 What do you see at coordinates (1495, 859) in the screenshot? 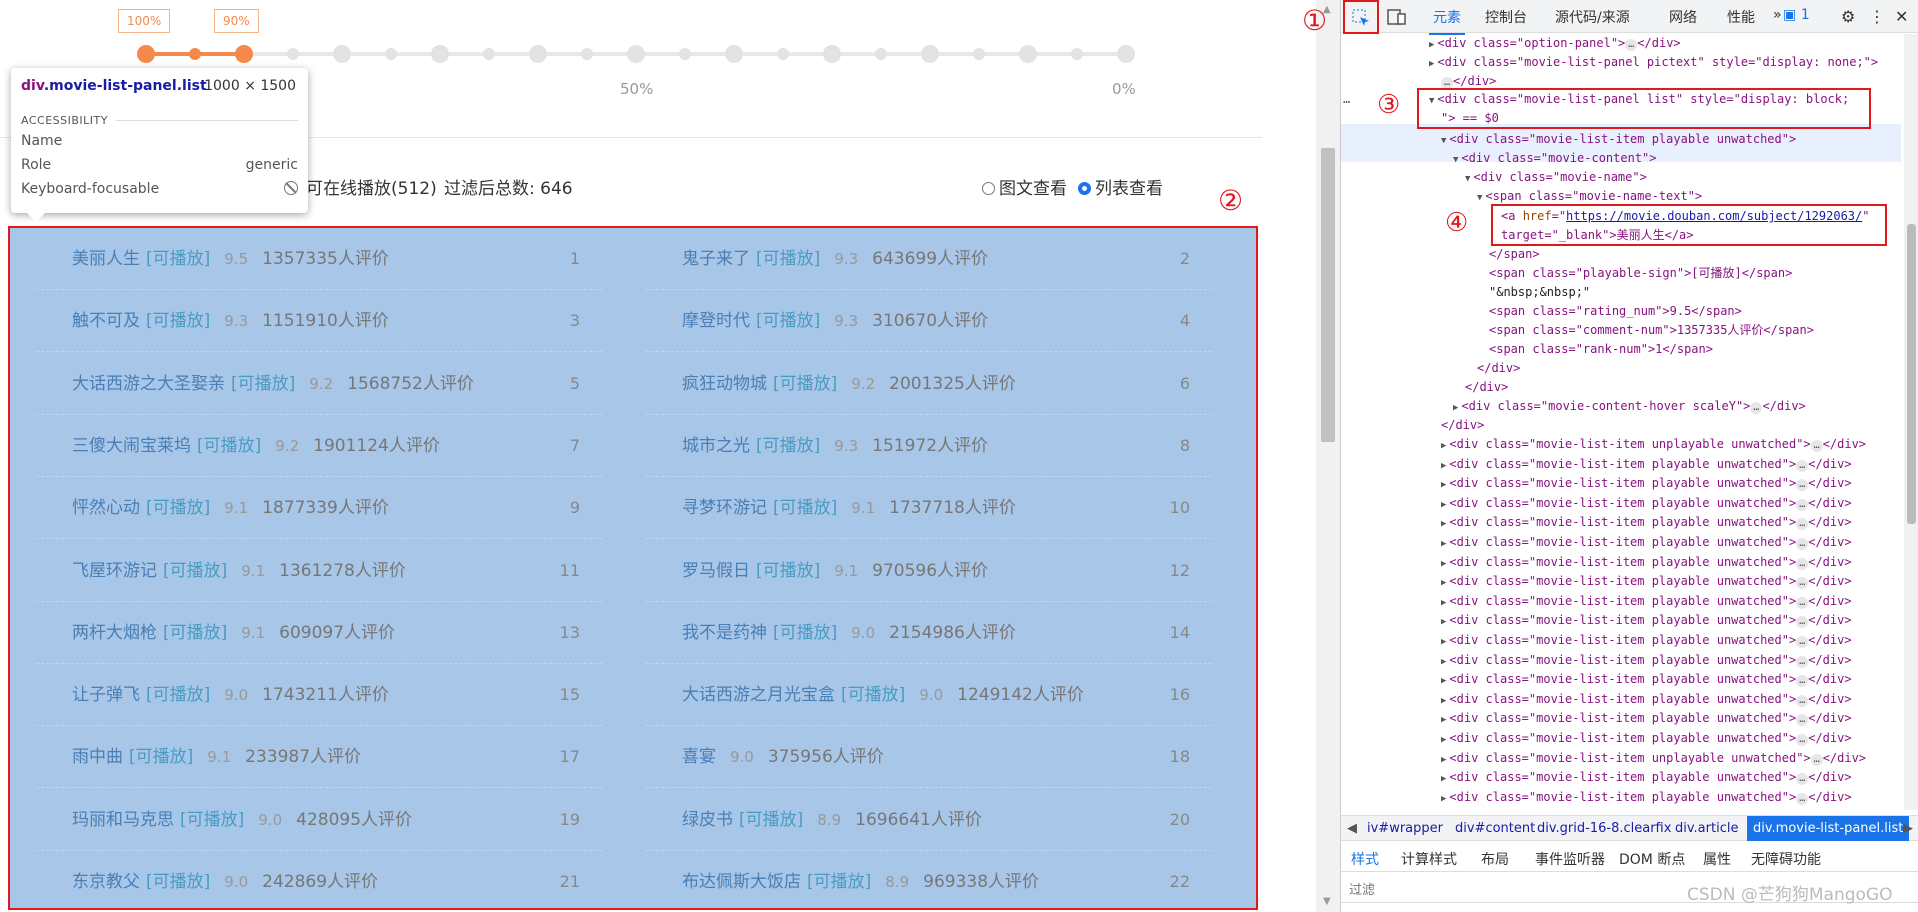
I see `tab-layout: 布局` at bounding box center [1495, 859].